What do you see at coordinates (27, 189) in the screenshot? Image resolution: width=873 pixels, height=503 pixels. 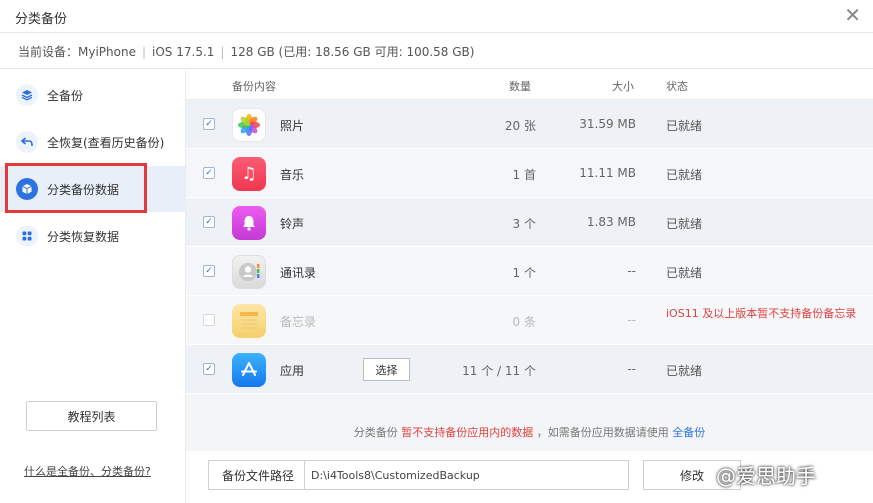 I see `cube-icon` at bounding box center [27, 189].